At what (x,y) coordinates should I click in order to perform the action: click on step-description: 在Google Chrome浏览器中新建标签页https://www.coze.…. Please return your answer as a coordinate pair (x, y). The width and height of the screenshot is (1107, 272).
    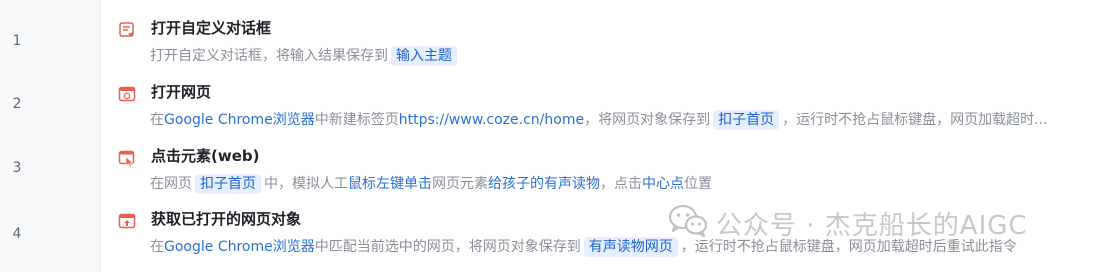
    Looking at the image, I should click on (619, 120).